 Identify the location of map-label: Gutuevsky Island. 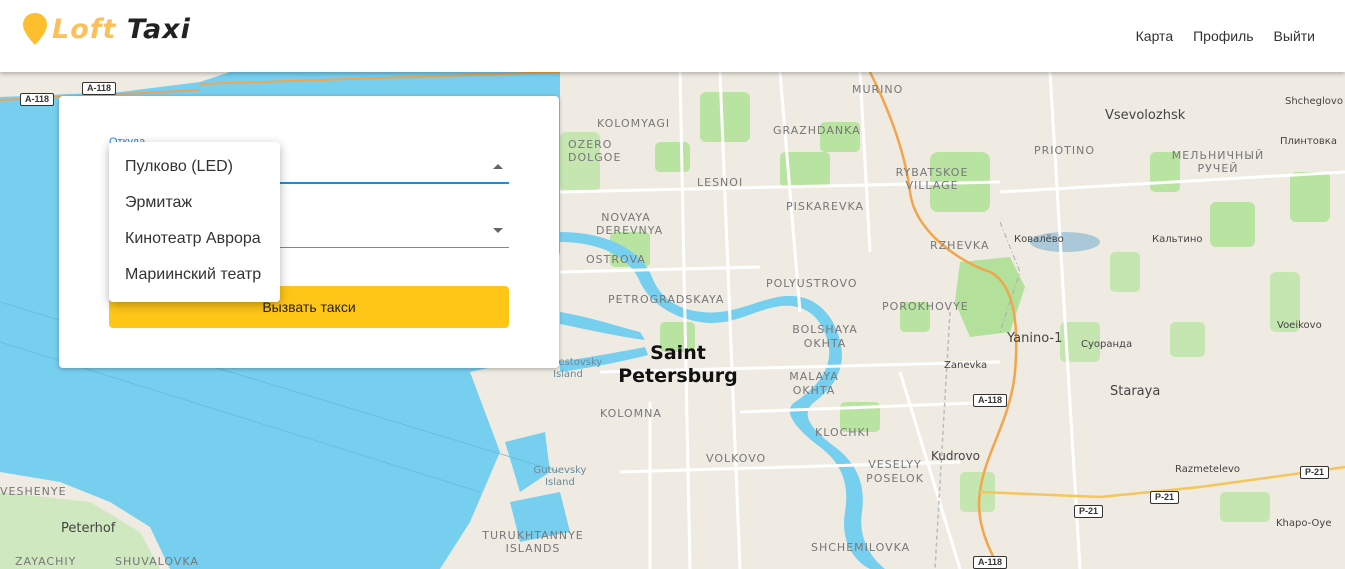
(560, 476).